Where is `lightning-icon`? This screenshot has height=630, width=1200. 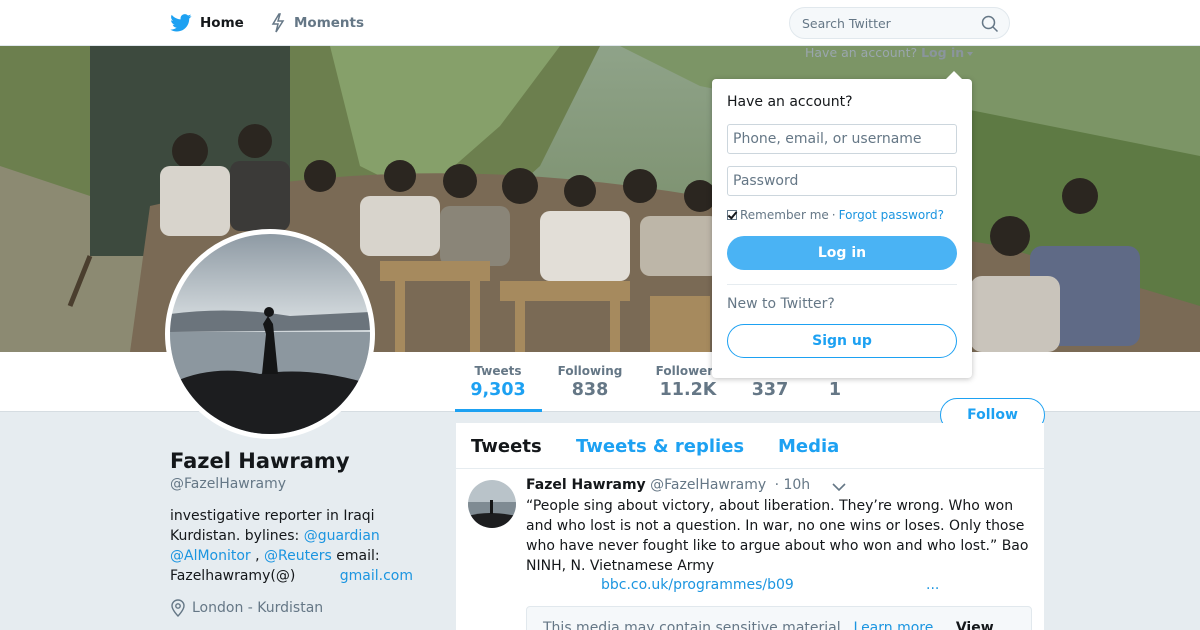
lightning-icon is located at coordinates (278, 23).